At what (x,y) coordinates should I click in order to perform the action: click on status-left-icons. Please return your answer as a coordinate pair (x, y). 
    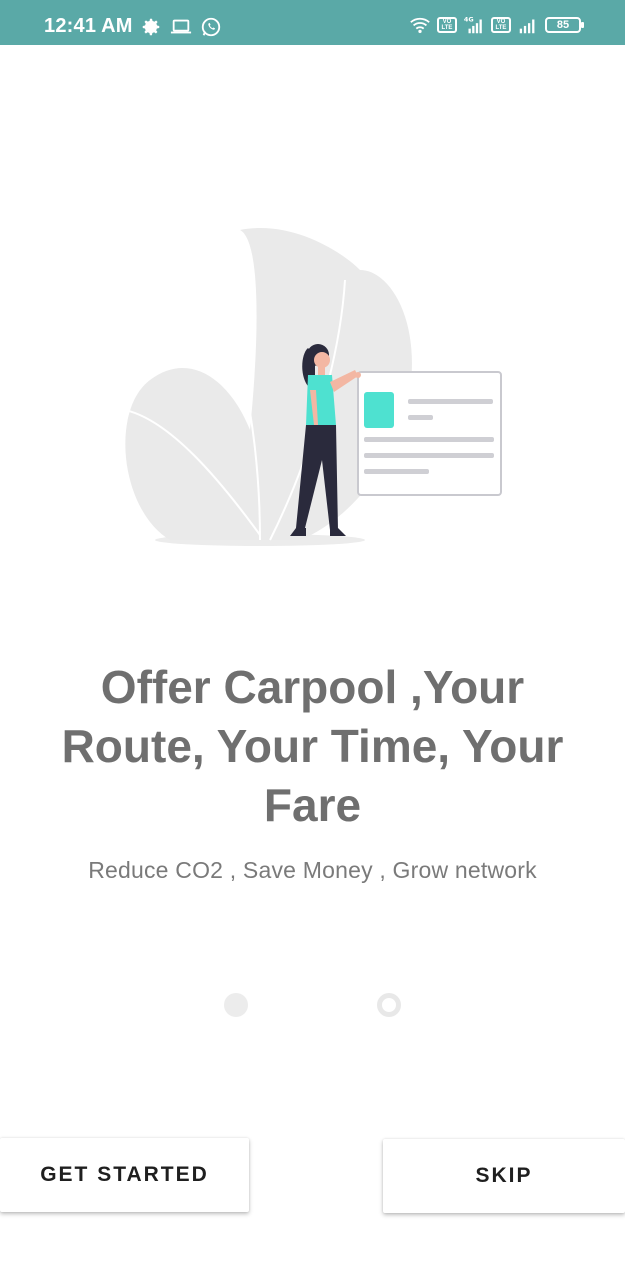
    Looking at the image, I should click on (181, 27).